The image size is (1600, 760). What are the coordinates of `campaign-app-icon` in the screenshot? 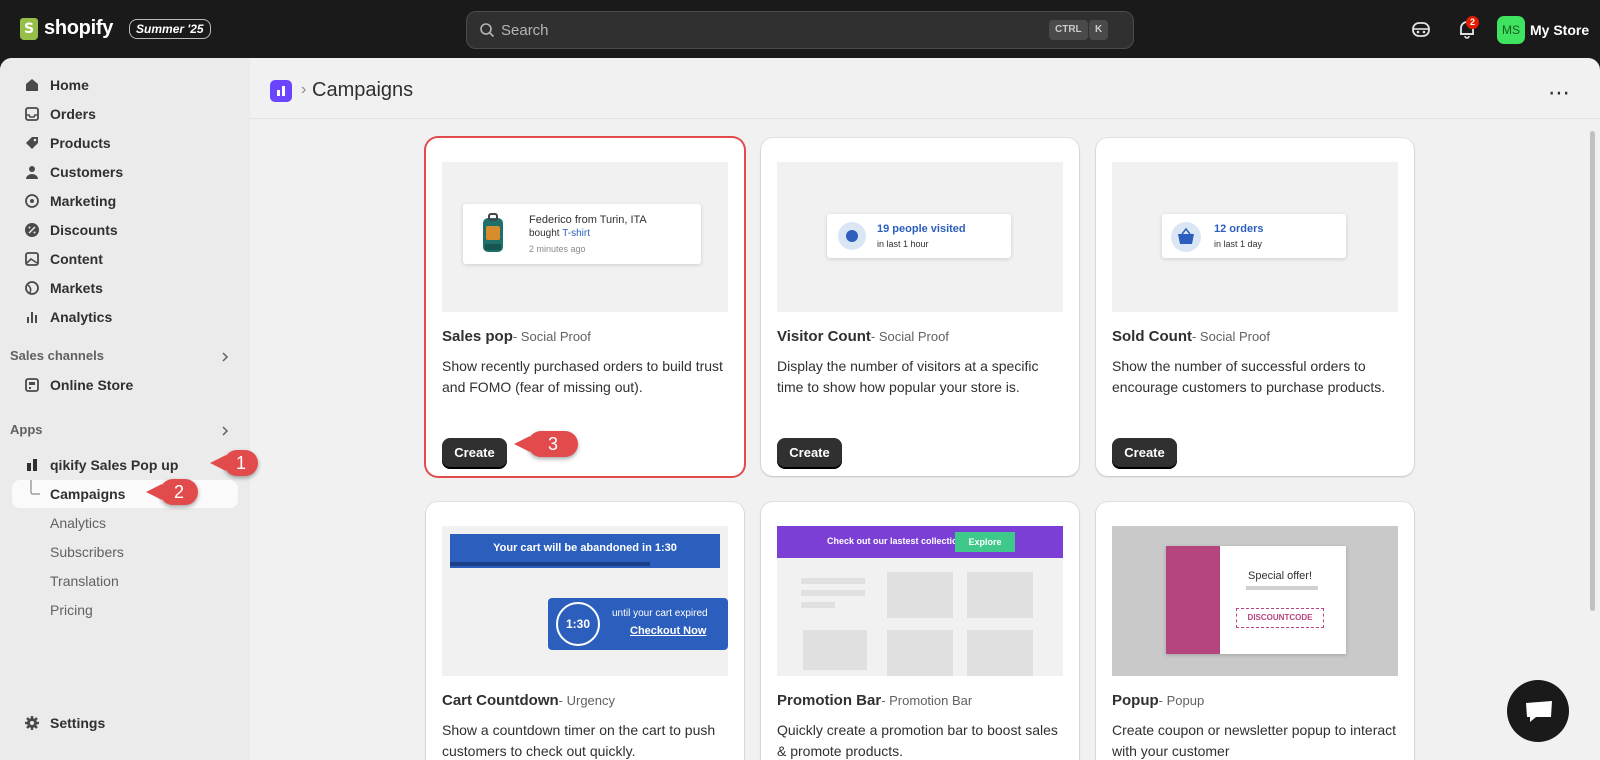 It's located at (281, 91).